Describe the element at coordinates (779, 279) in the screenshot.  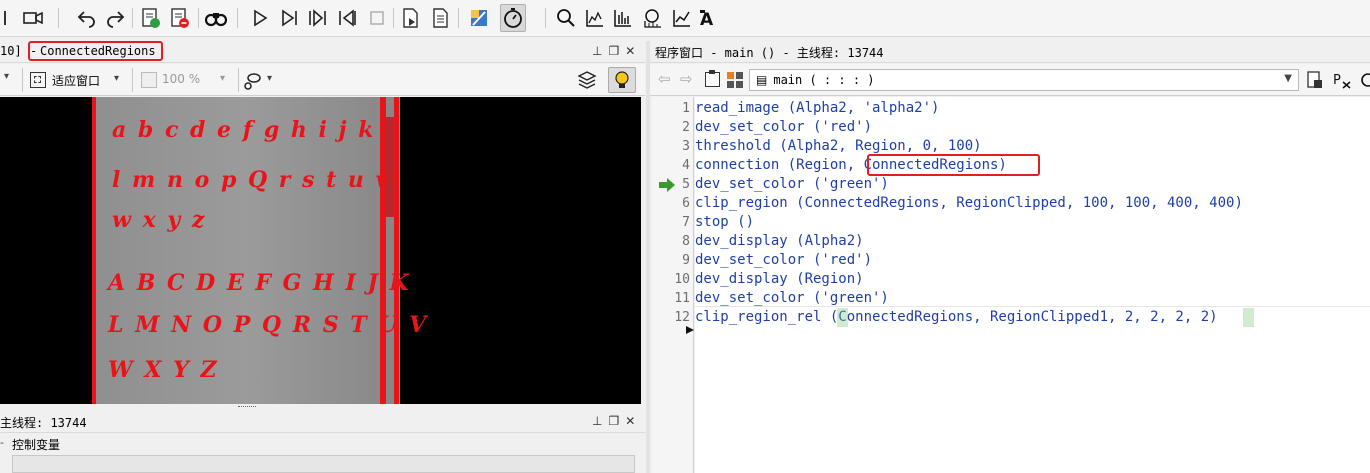
I see `code-line: dev_display (Region)` at that location.